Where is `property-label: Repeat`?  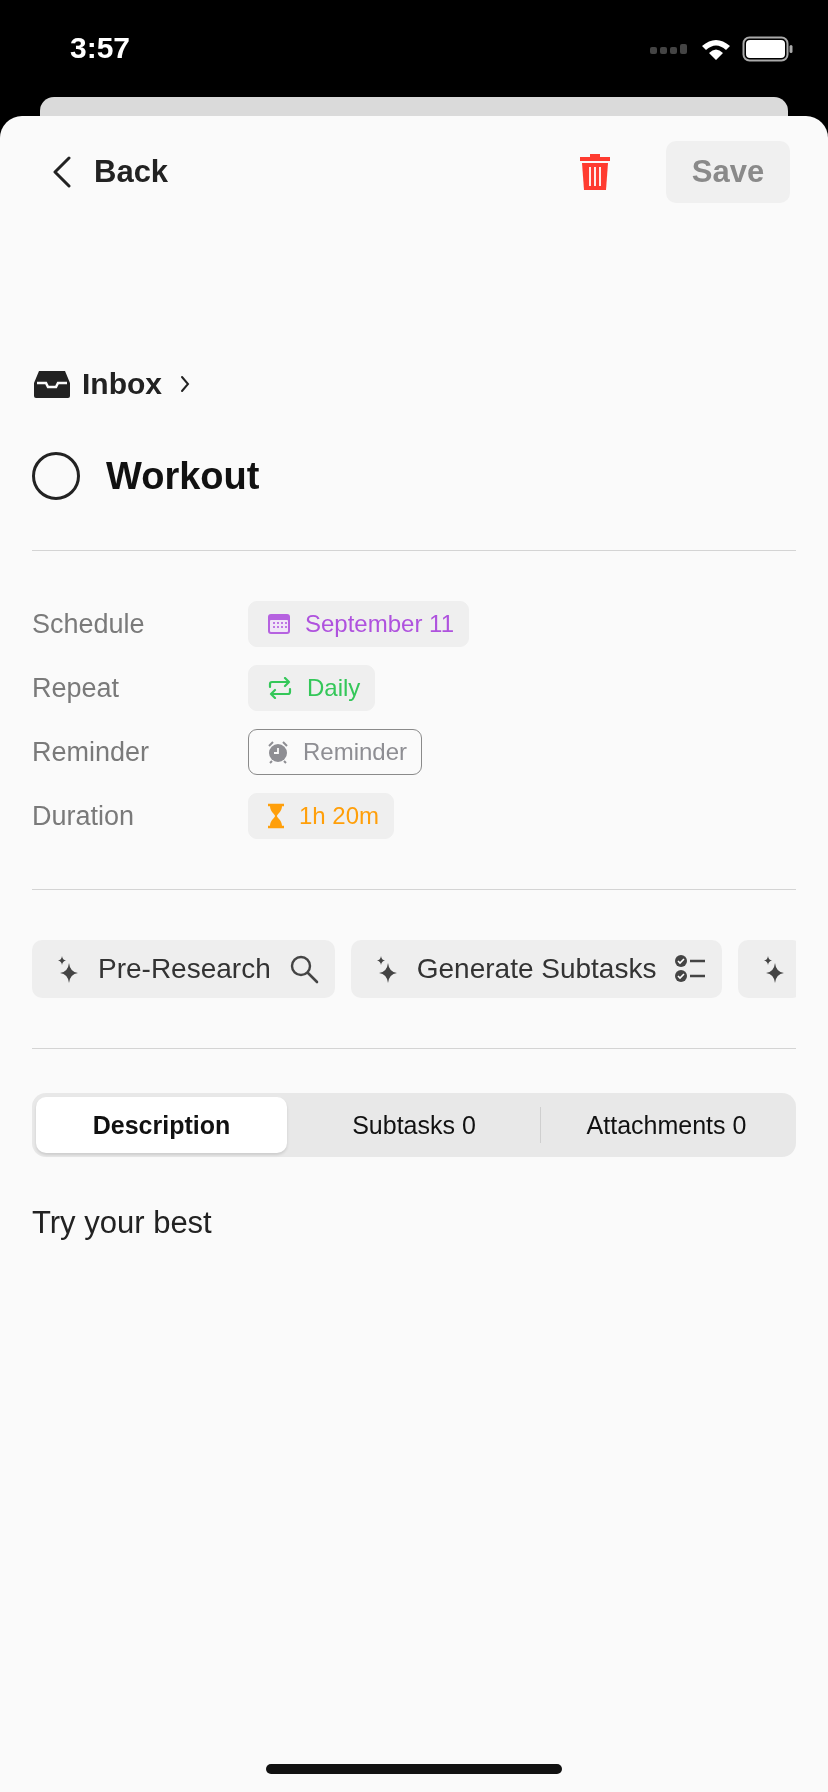
property-label: Repeat is located at coordinates (76, 688).